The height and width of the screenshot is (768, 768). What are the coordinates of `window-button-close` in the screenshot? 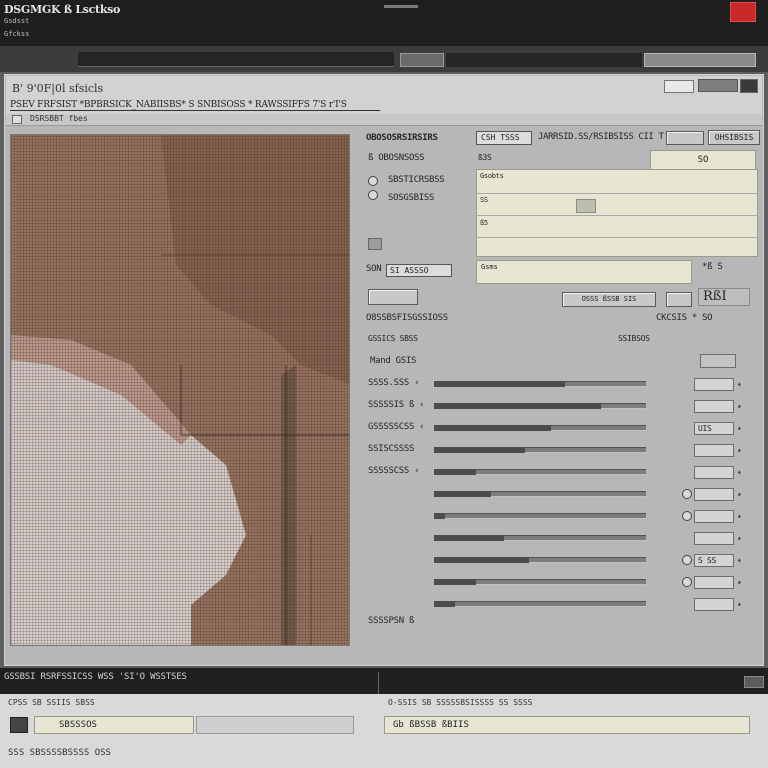 It's located at (749, 86).